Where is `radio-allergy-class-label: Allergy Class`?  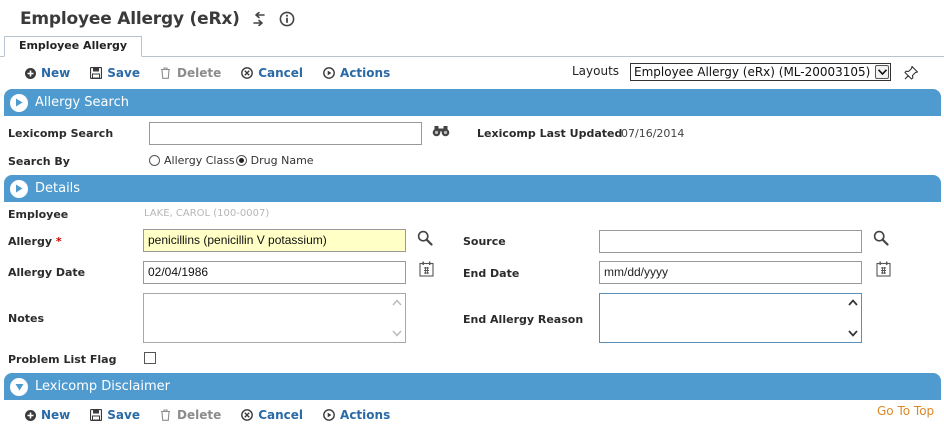 radio-allergy-class-label: Allergy Class is located at coordinates (199, 160).